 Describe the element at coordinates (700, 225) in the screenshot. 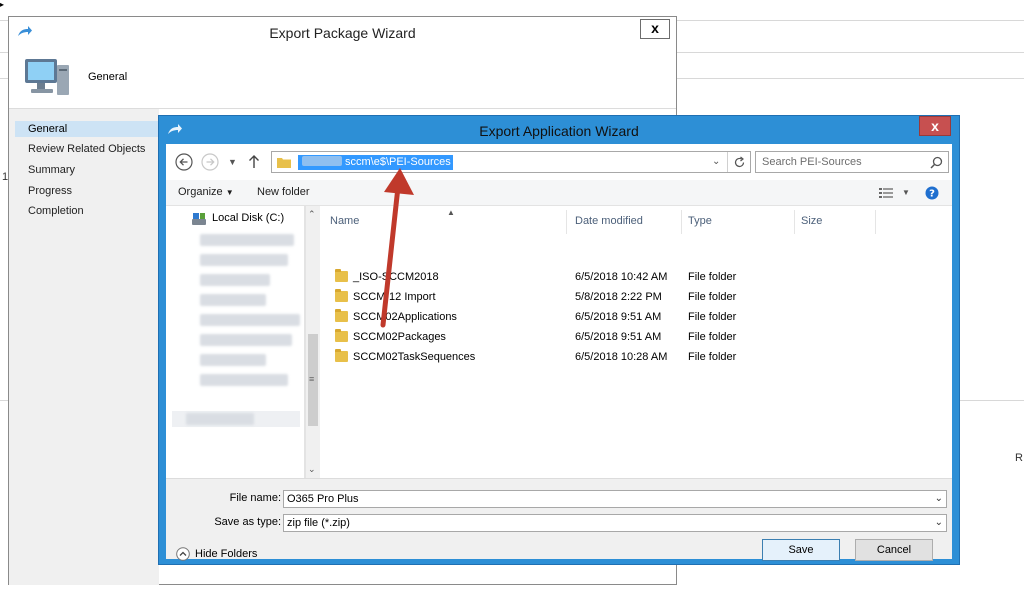

I see `column-header-type: Type` at that location.